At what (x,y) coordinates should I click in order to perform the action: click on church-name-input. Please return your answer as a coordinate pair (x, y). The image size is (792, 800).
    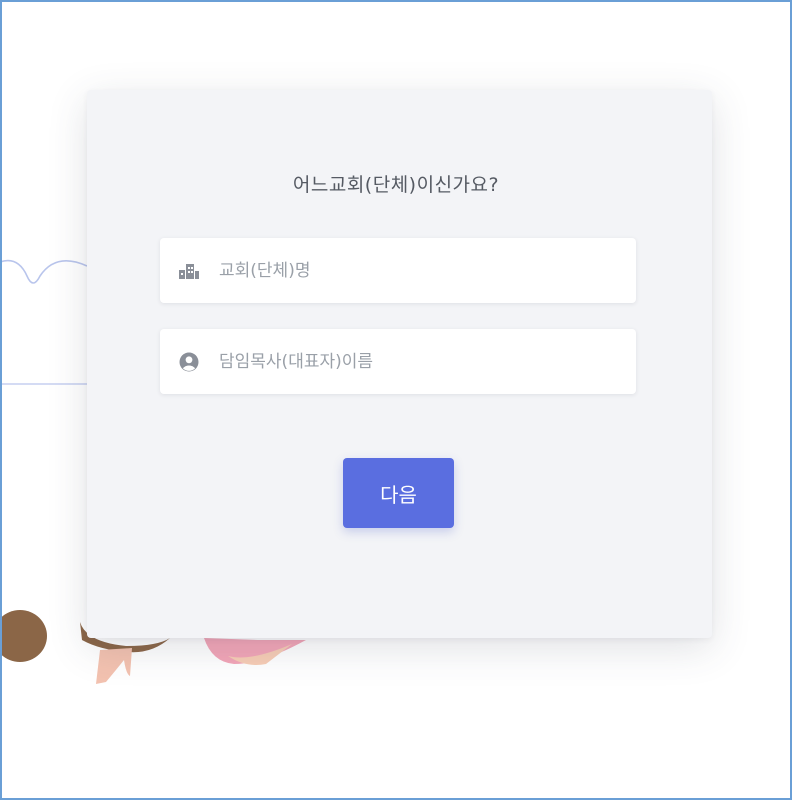
    Looking at the image, I should click on (419, 270).